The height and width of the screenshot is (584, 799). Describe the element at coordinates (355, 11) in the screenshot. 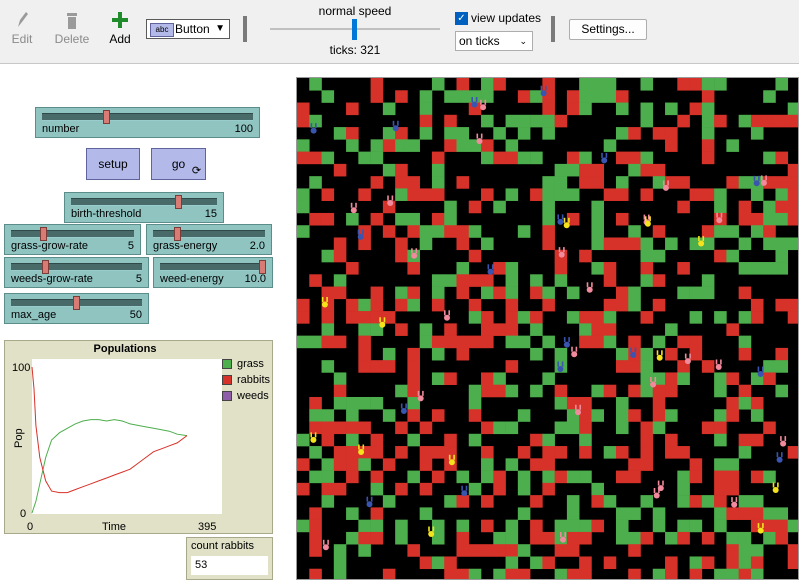

I see `speed-label: normal speed` at that location.